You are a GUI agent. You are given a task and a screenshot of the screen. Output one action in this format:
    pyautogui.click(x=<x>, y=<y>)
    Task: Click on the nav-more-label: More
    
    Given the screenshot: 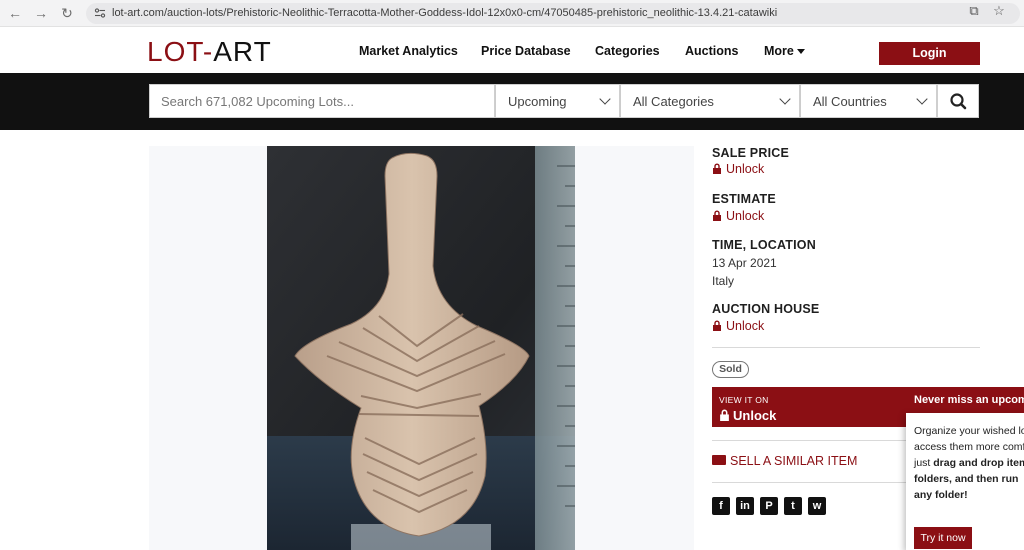 What is the action you would take?
    pyautogui.click(x=779, y=51)
    